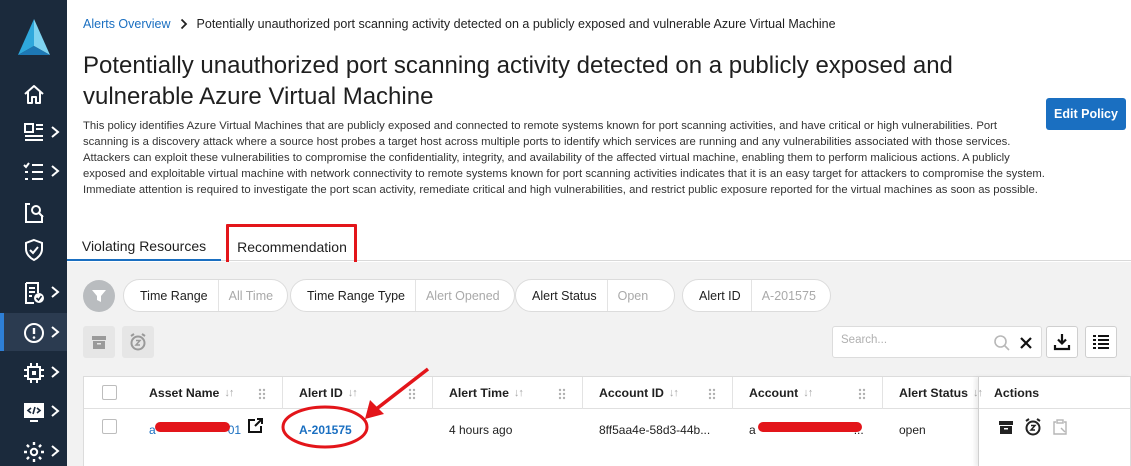 This screenshot has height=466, width=1131. Describe the element at coordinates (752, 430) in the screenshot. I see `account-prefix: a` at that location.